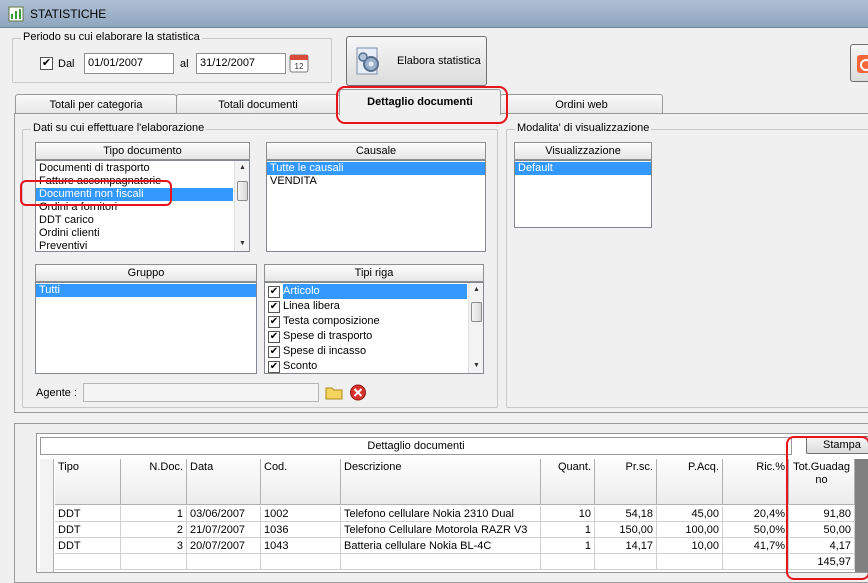 This screenshot has width=868, height=583. I want to click on agente-clear-button, so click(358, 392).